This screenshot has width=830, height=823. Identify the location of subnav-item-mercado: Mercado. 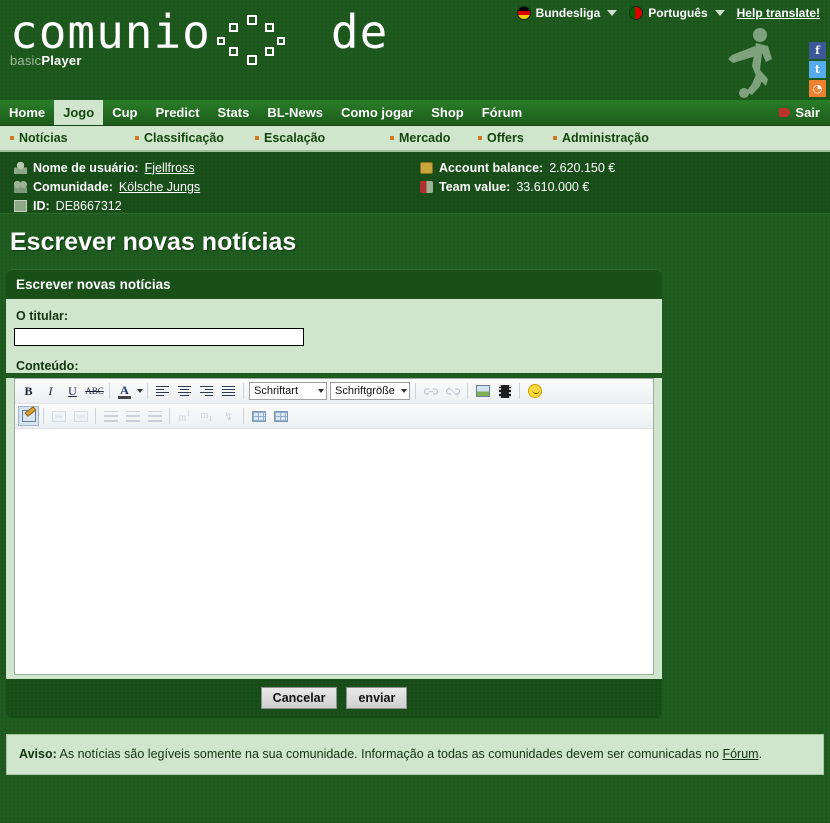
(420, 138).